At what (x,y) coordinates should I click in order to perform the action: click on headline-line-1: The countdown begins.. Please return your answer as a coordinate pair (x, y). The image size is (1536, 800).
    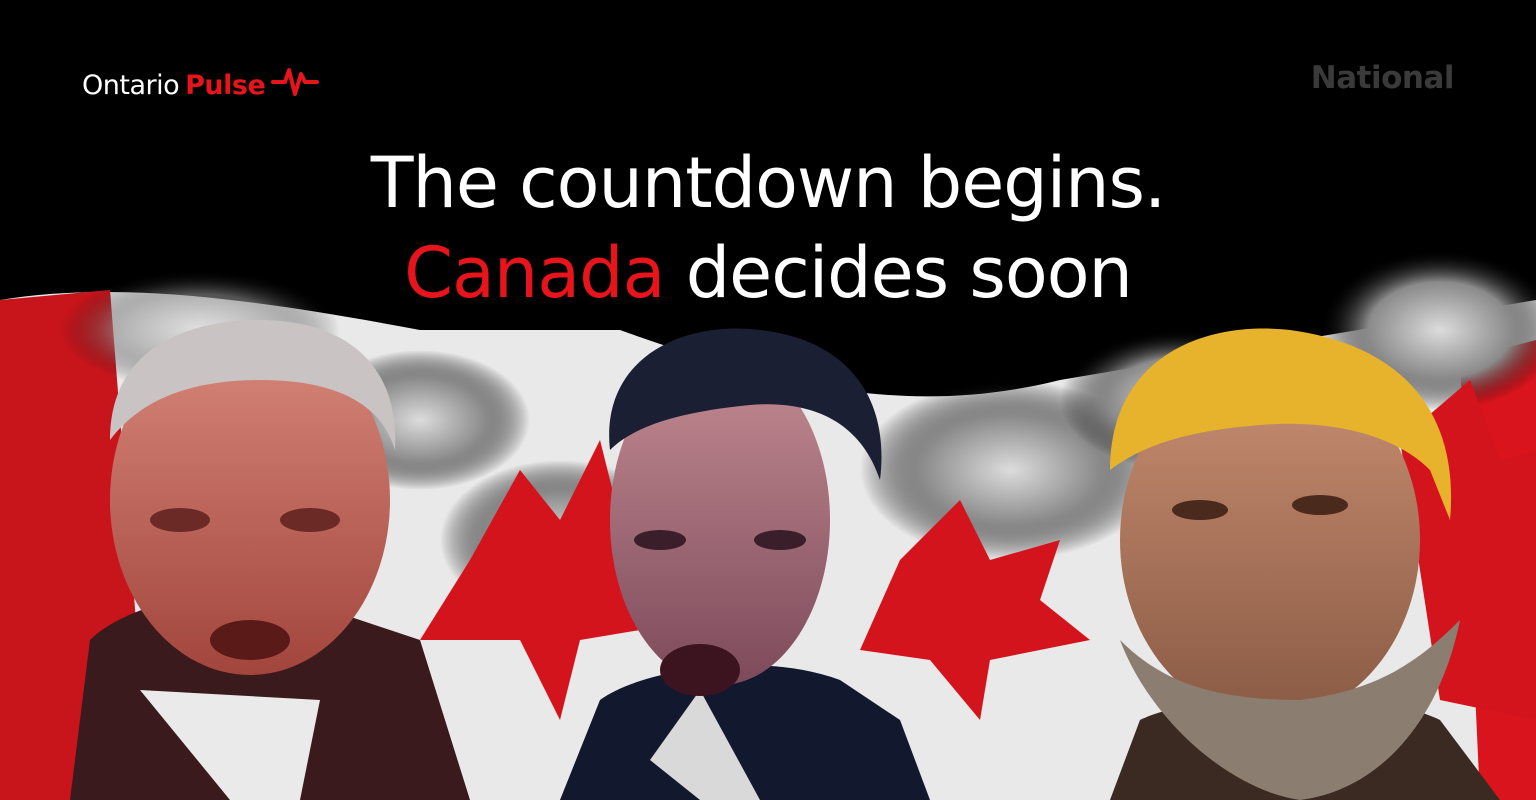
    Looking at the image, I should click on (768, 183).